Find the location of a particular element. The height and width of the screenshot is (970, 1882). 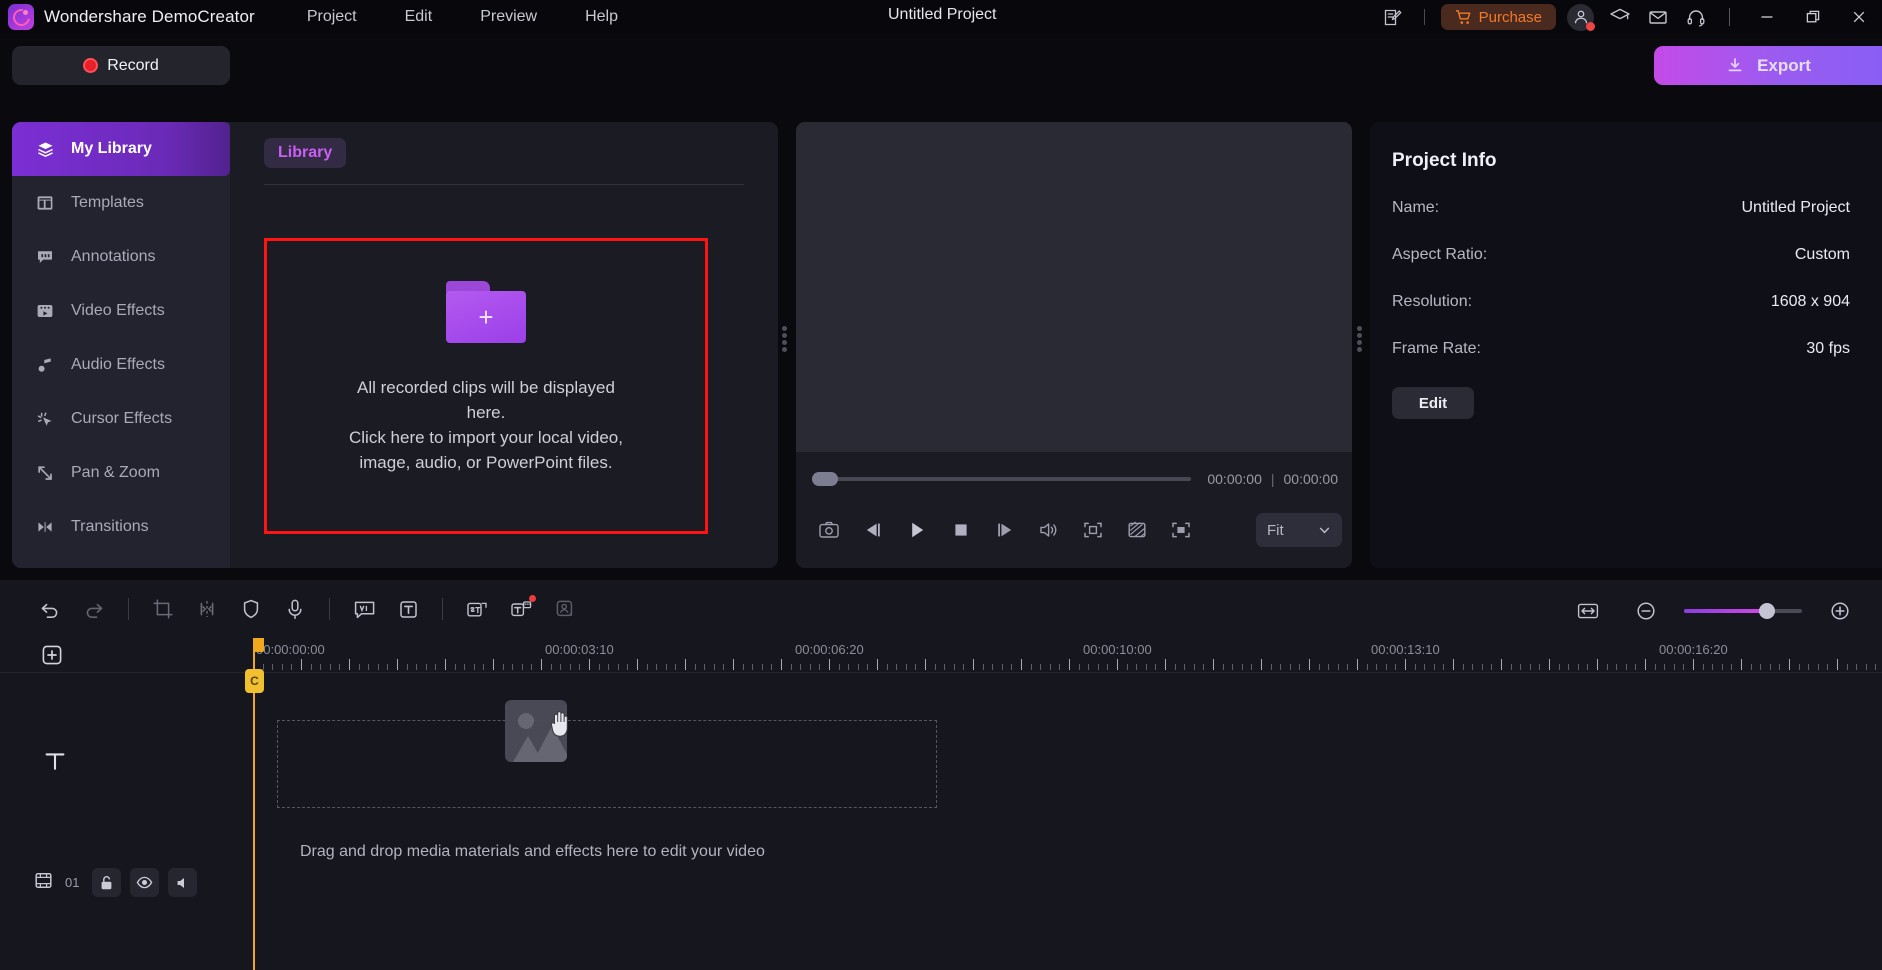

text-to-speech-icon is located at coordinates (521, 609).